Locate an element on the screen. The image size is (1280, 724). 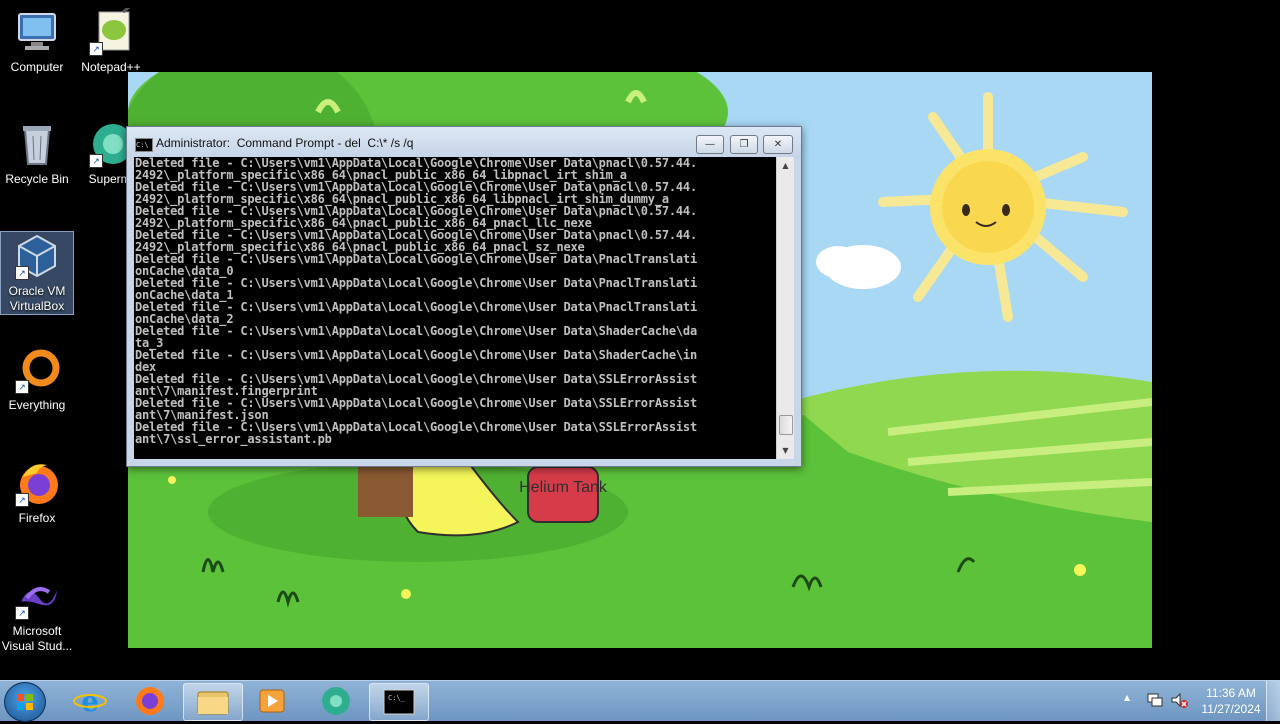
taskbar-internet-explorer: e is located at coordinates (90, 701).